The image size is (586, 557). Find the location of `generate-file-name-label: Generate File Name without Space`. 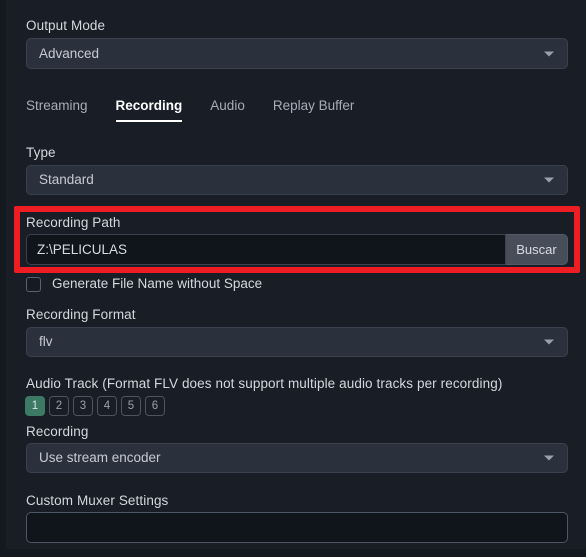

generate-file-name-label: Generate File Name without Space is located at coordinates (157, 283).